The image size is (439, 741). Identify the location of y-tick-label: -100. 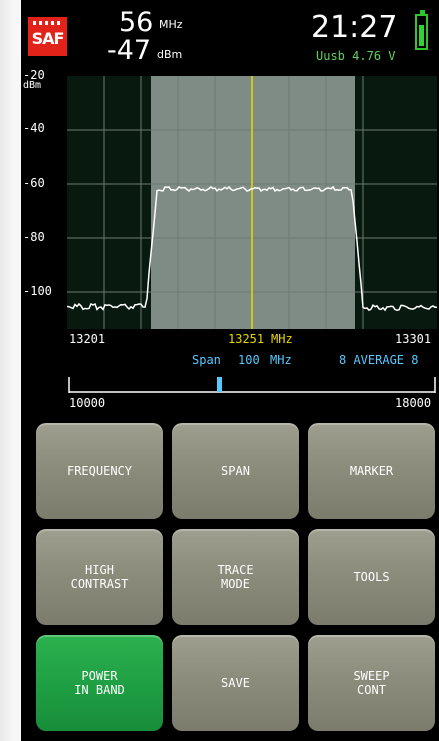
(37, 291).